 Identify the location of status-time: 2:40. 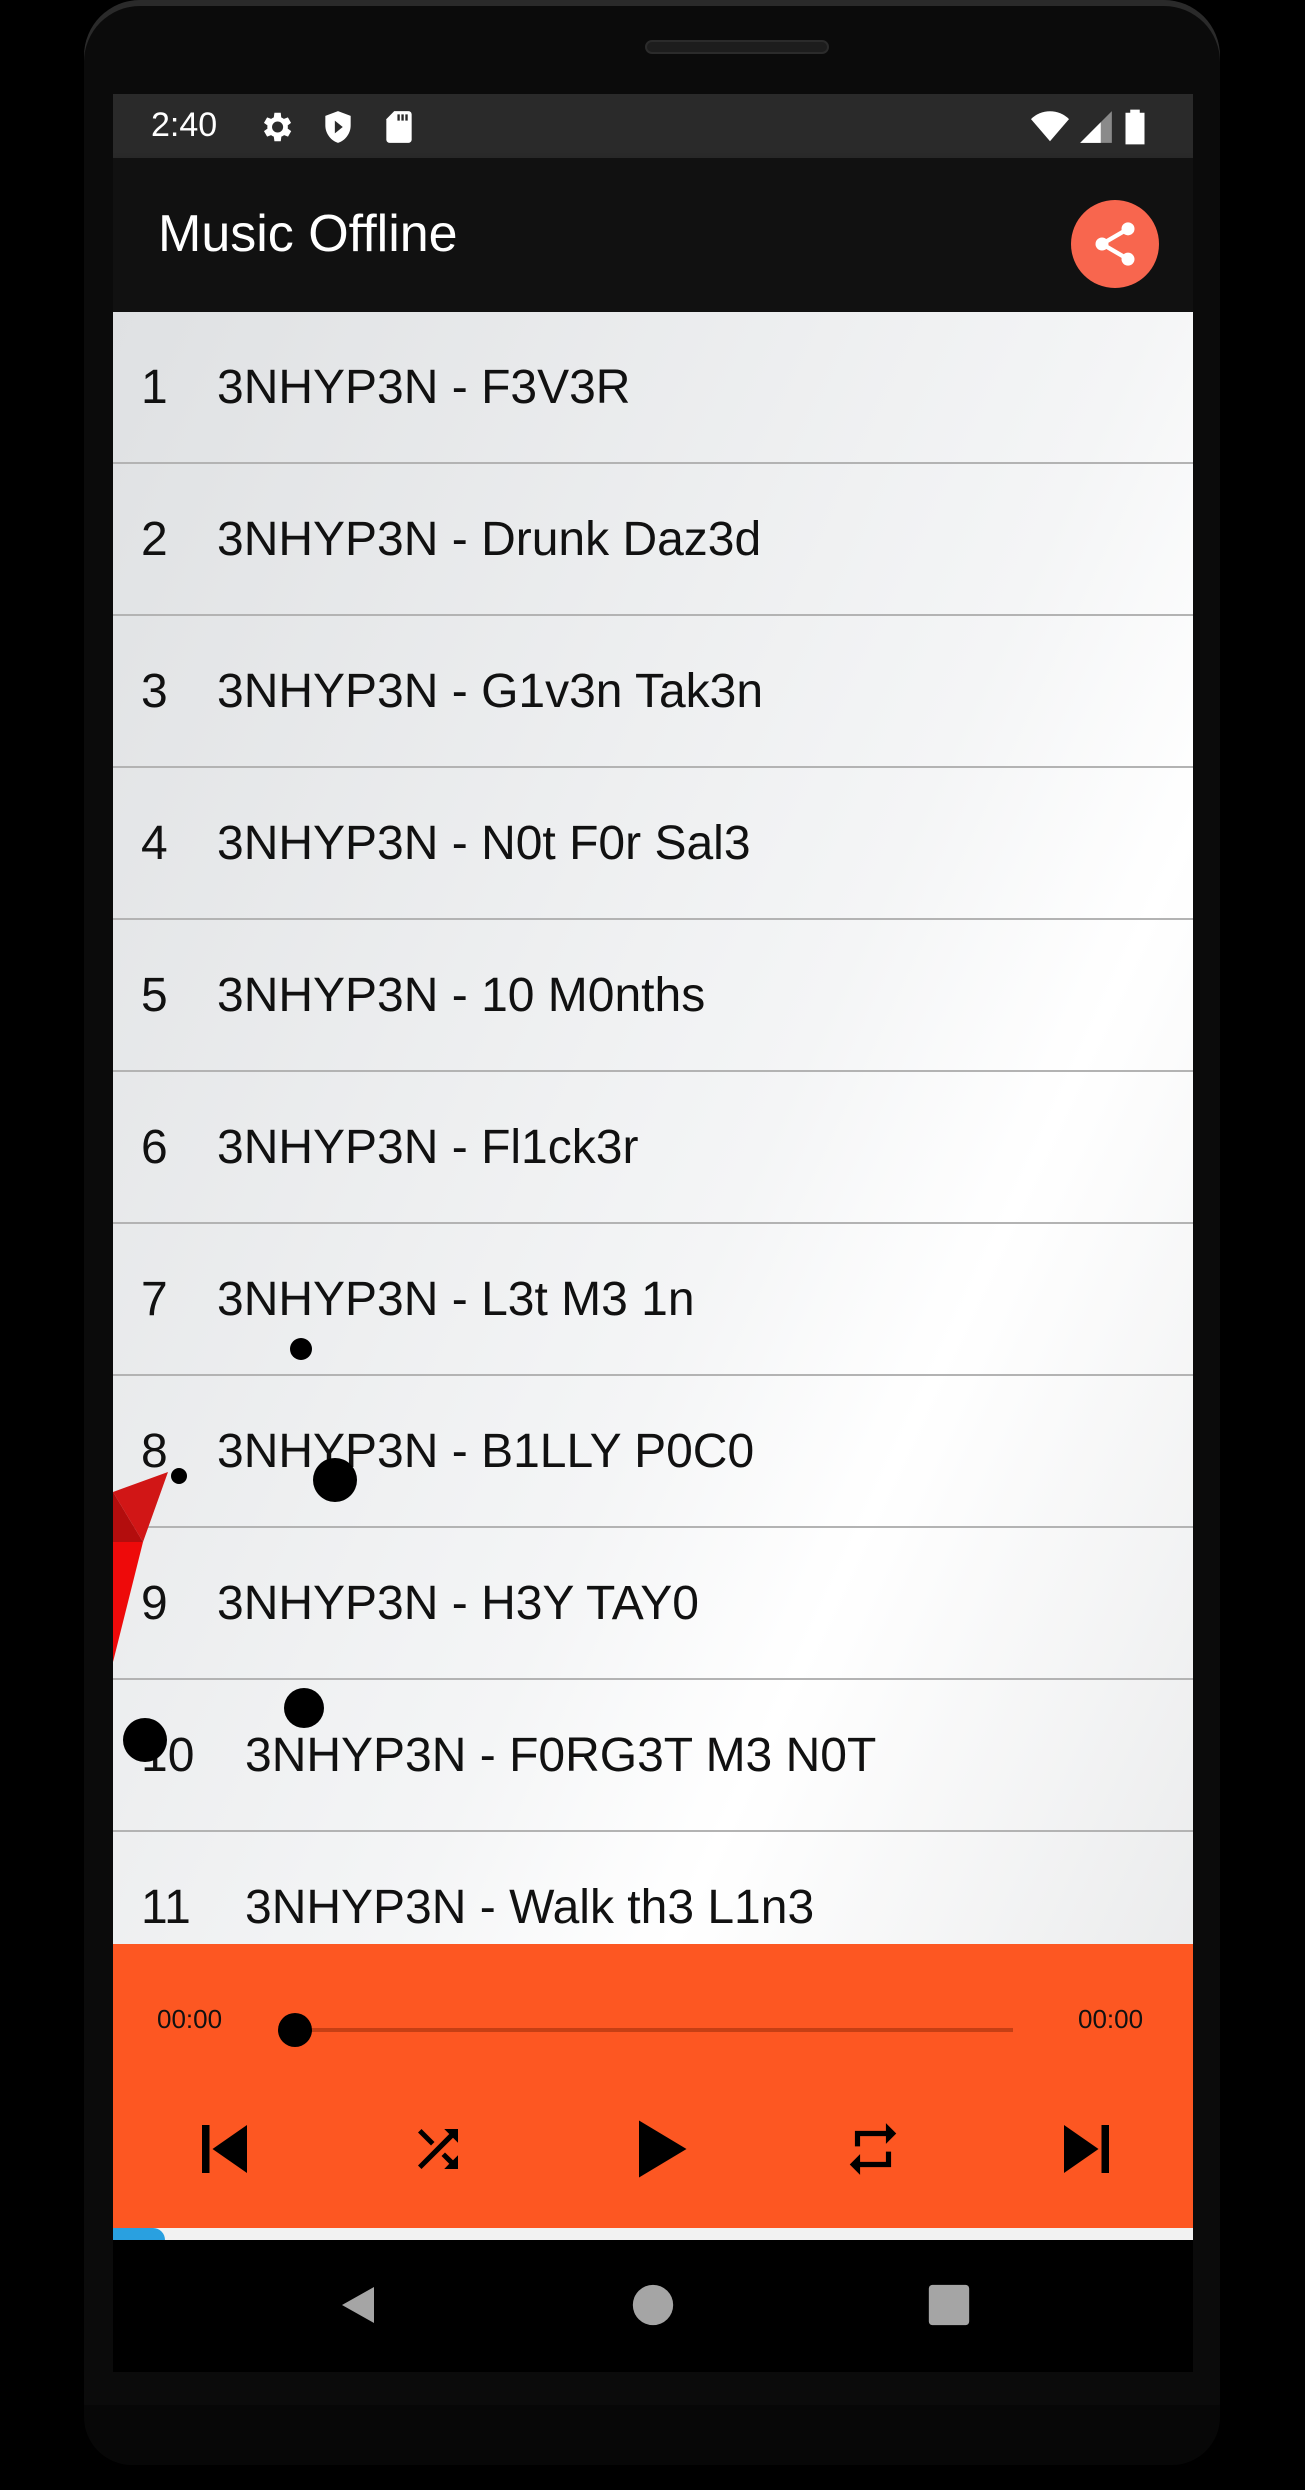
(184, 125).